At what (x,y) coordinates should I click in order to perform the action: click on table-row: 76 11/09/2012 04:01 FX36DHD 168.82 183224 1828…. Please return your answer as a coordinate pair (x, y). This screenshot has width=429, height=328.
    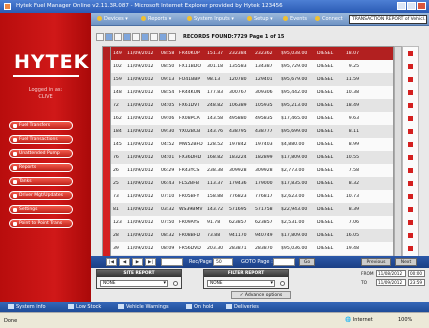
    Looking at the image, I should click on (248, 157).